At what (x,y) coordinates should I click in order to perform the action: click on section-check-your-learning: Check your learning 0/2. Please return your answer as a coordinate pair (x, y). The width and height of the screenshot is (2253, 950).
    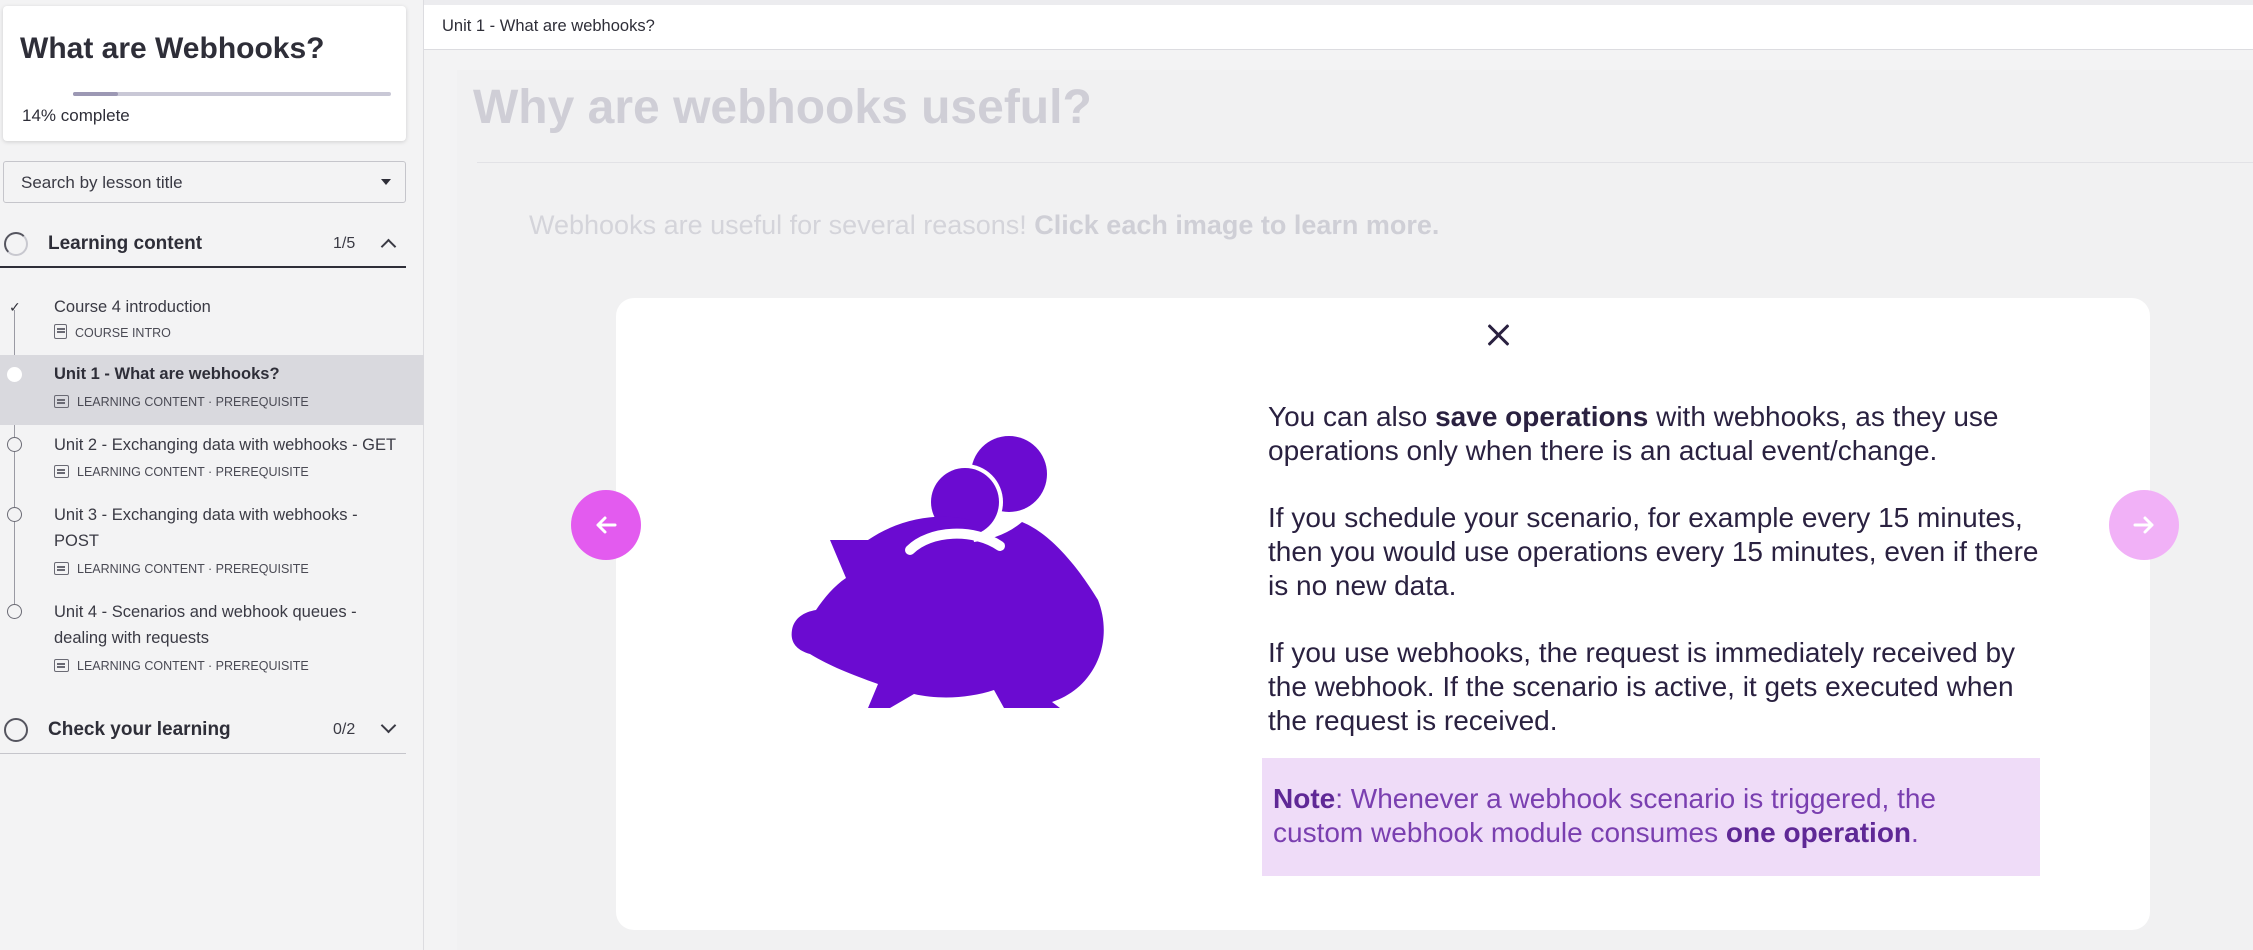
    Looking at the image, I should click on (203, 730).